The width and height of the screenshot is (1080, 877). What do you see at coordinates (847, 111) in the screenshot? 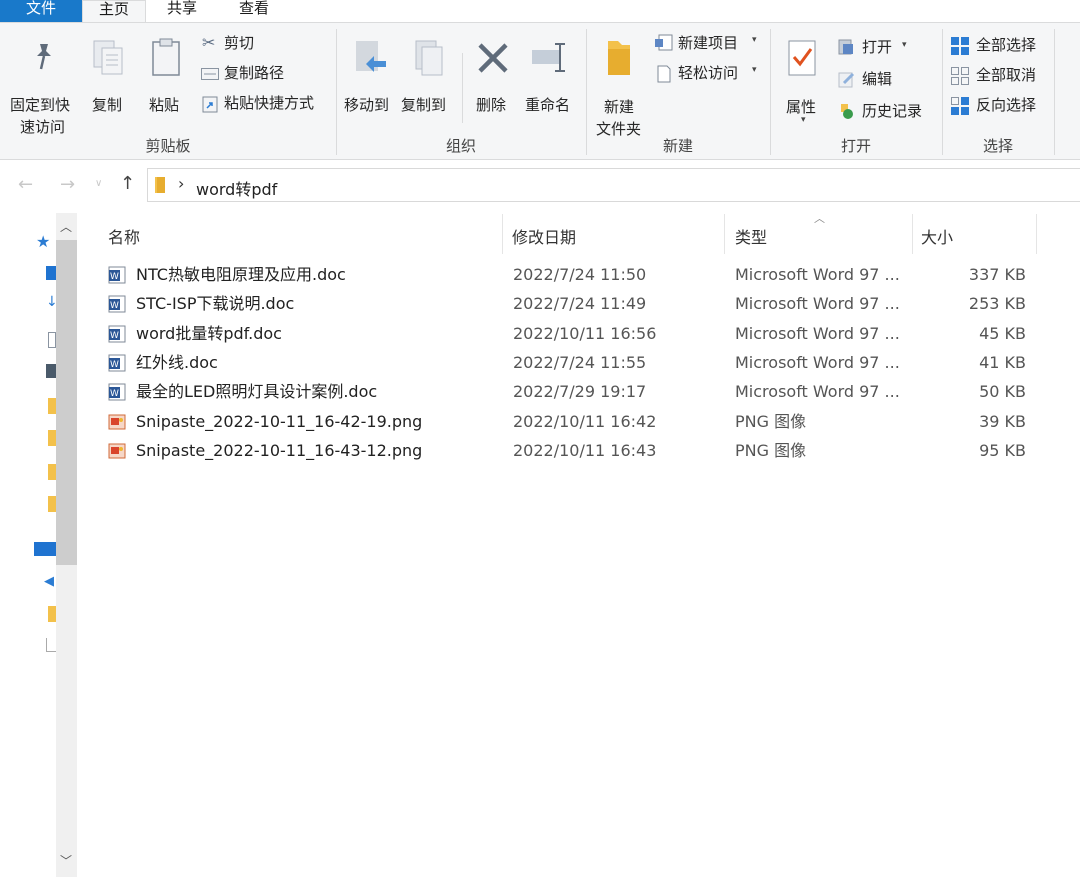
I see `history-icon` at bounding box center [847, 111].